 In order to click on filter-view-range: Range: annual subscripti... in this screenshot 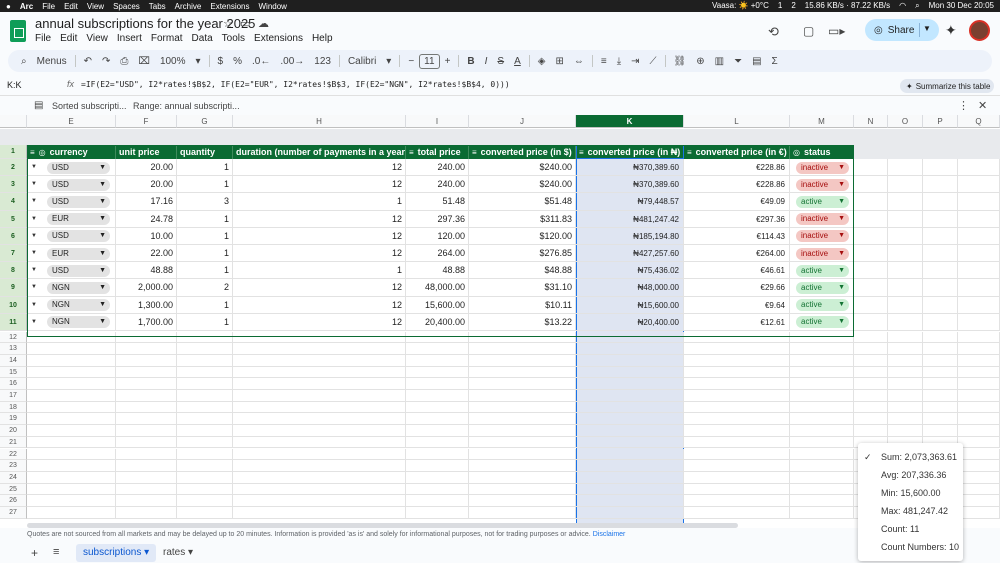, I will do `click(186, 106)`.